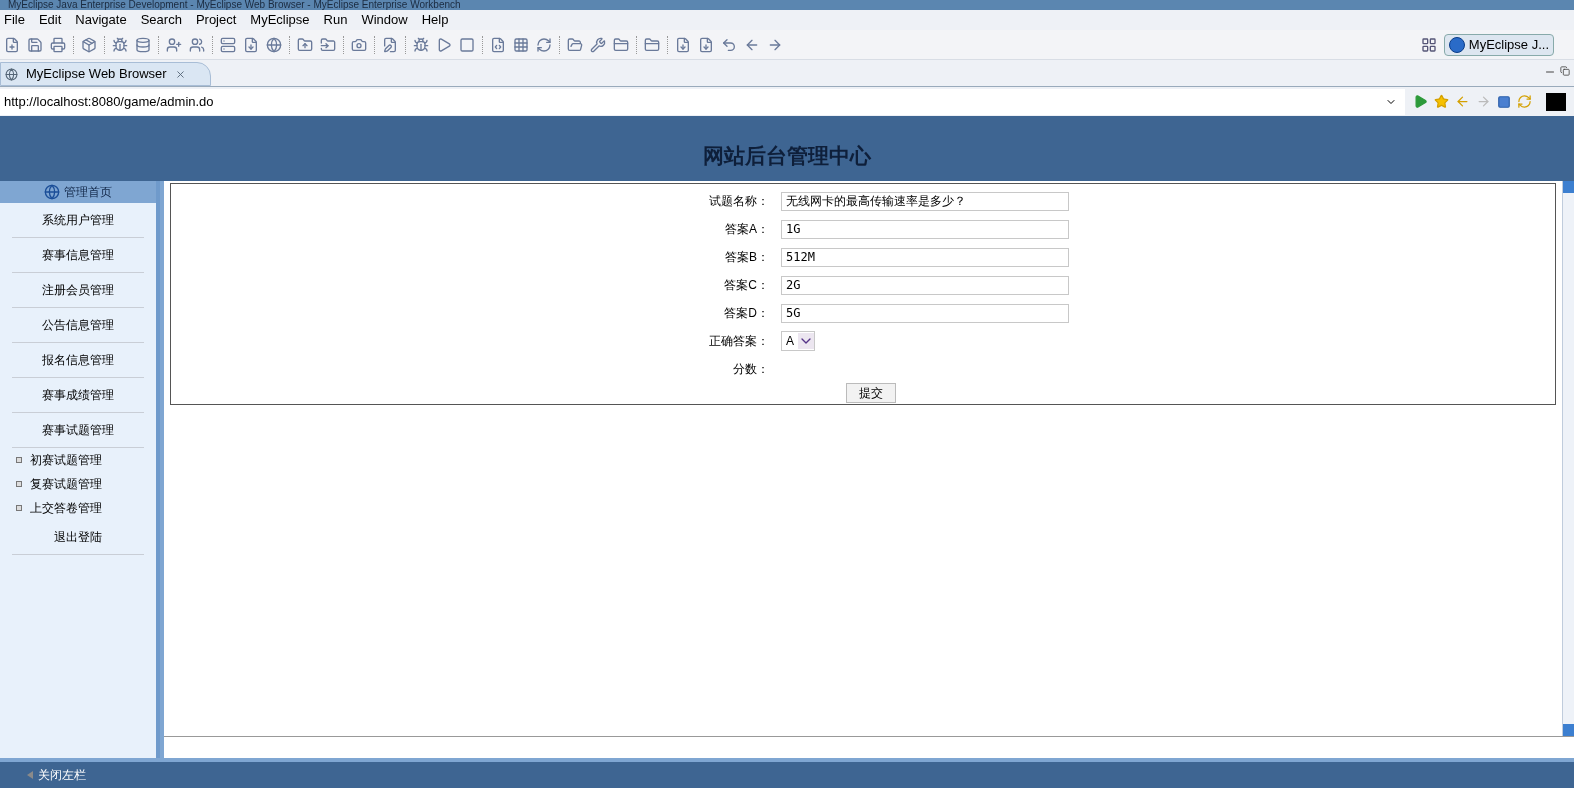 This screenshot has height=788, width=1574. What do you see at coordinates (747, 229) in the screenshot?
I see `field-label: 答案A：` at bounding box center [747, 229].